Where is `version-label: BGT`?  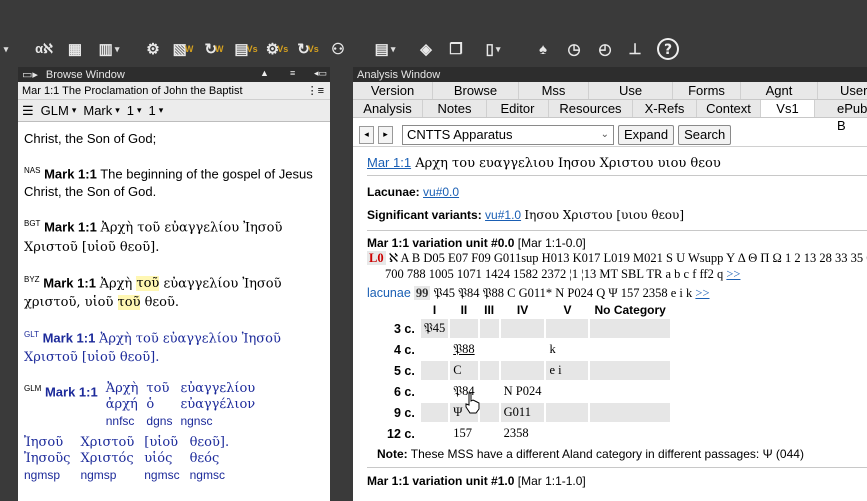
version-label: BGT is located at coordinates (32, 223).